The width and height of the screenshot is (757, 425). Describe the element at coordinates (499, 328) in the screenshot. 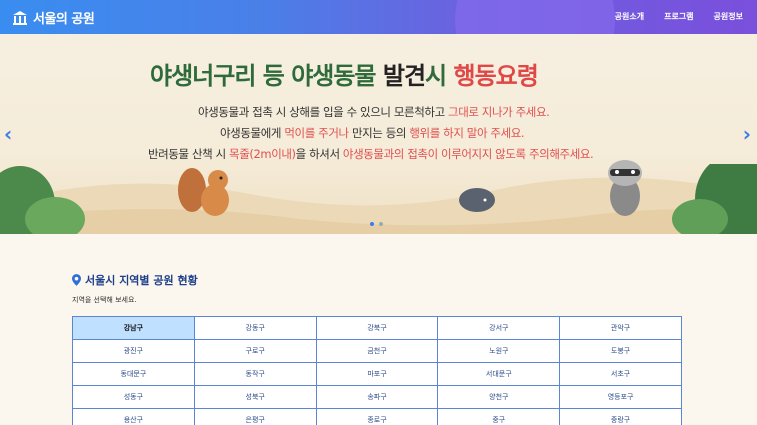

I see `district-cell: 강서구` at that location.